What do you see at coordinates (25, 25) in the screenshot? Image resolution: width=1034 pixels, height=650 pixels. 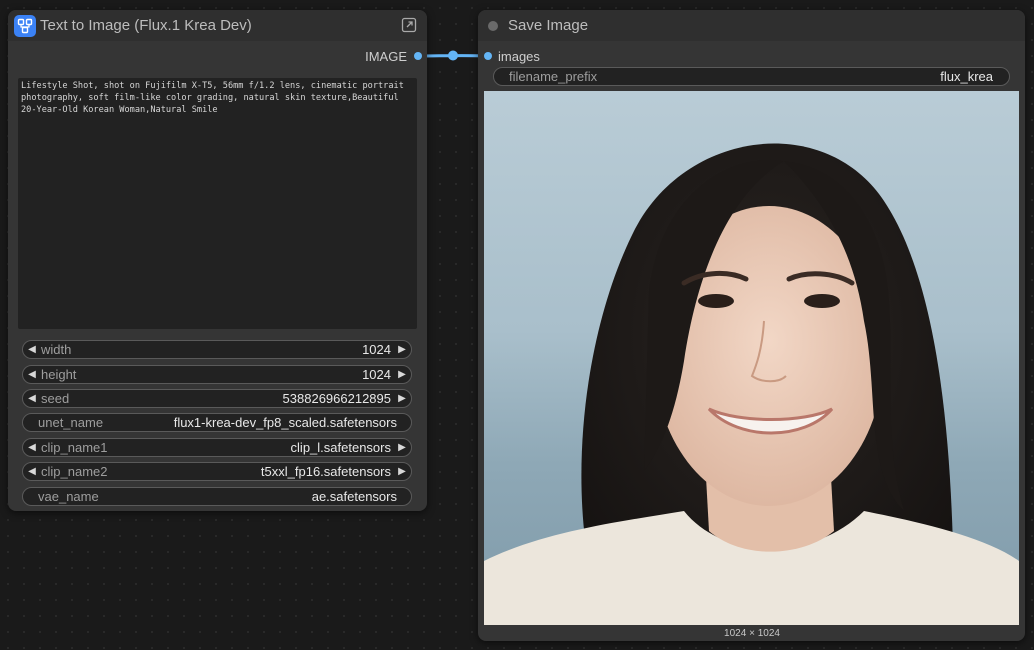 I see `subgraph-icon` at bounding box center [25, 25].